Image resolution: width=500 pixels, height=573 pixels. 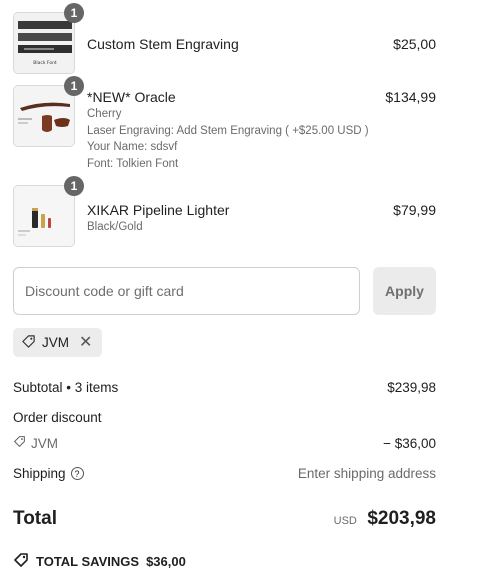 I want to click on shipping-row: Shipping ? Enter shipping address, so click(x=224, y=473).